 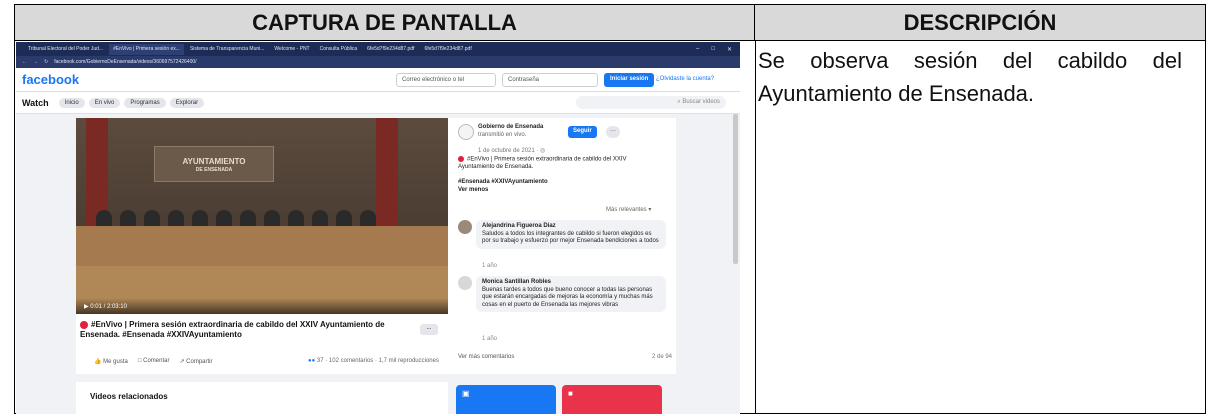 I want to click on follow-button: Seguir, so click(x=582, y=132).